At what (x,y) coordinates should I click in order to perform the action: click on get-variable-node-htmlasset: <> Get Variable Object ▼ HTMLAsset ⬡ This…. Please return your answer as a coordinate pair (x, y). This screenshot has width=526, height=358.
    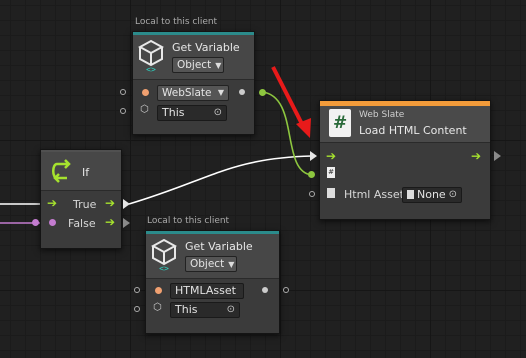
    Looking at the image, I should click on (212, 282).